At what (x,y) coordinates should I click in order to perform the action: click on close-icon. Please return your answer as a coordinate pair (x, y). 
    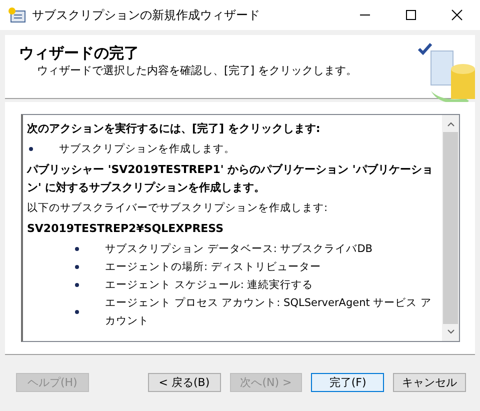
    Looking at the image, I should click on (457, 15).